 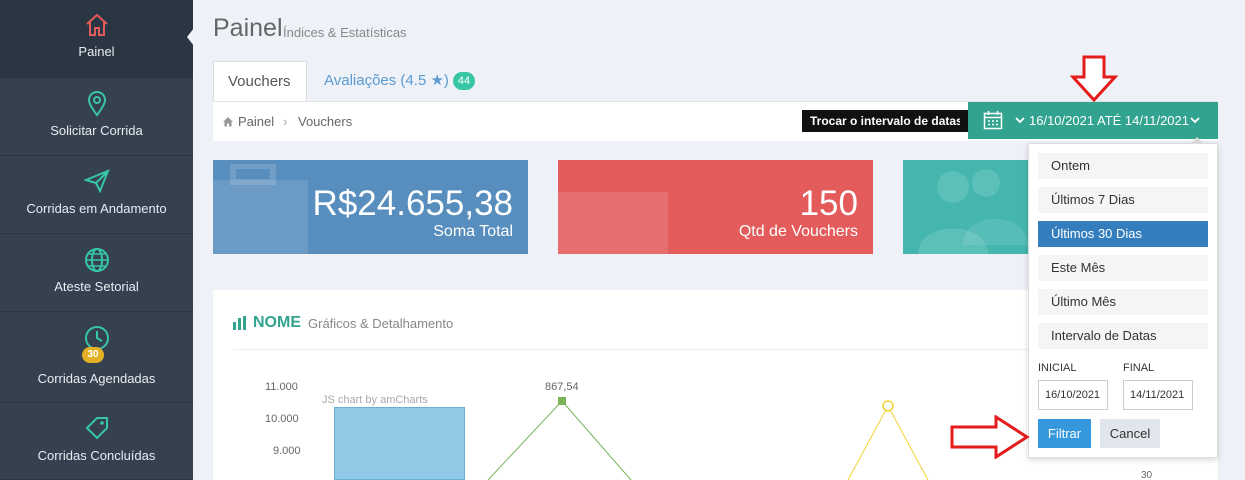 What do you see at coordinates (228, 122) in the screenshot?
I see `home-small-icon` at bounding box center [228, 122].